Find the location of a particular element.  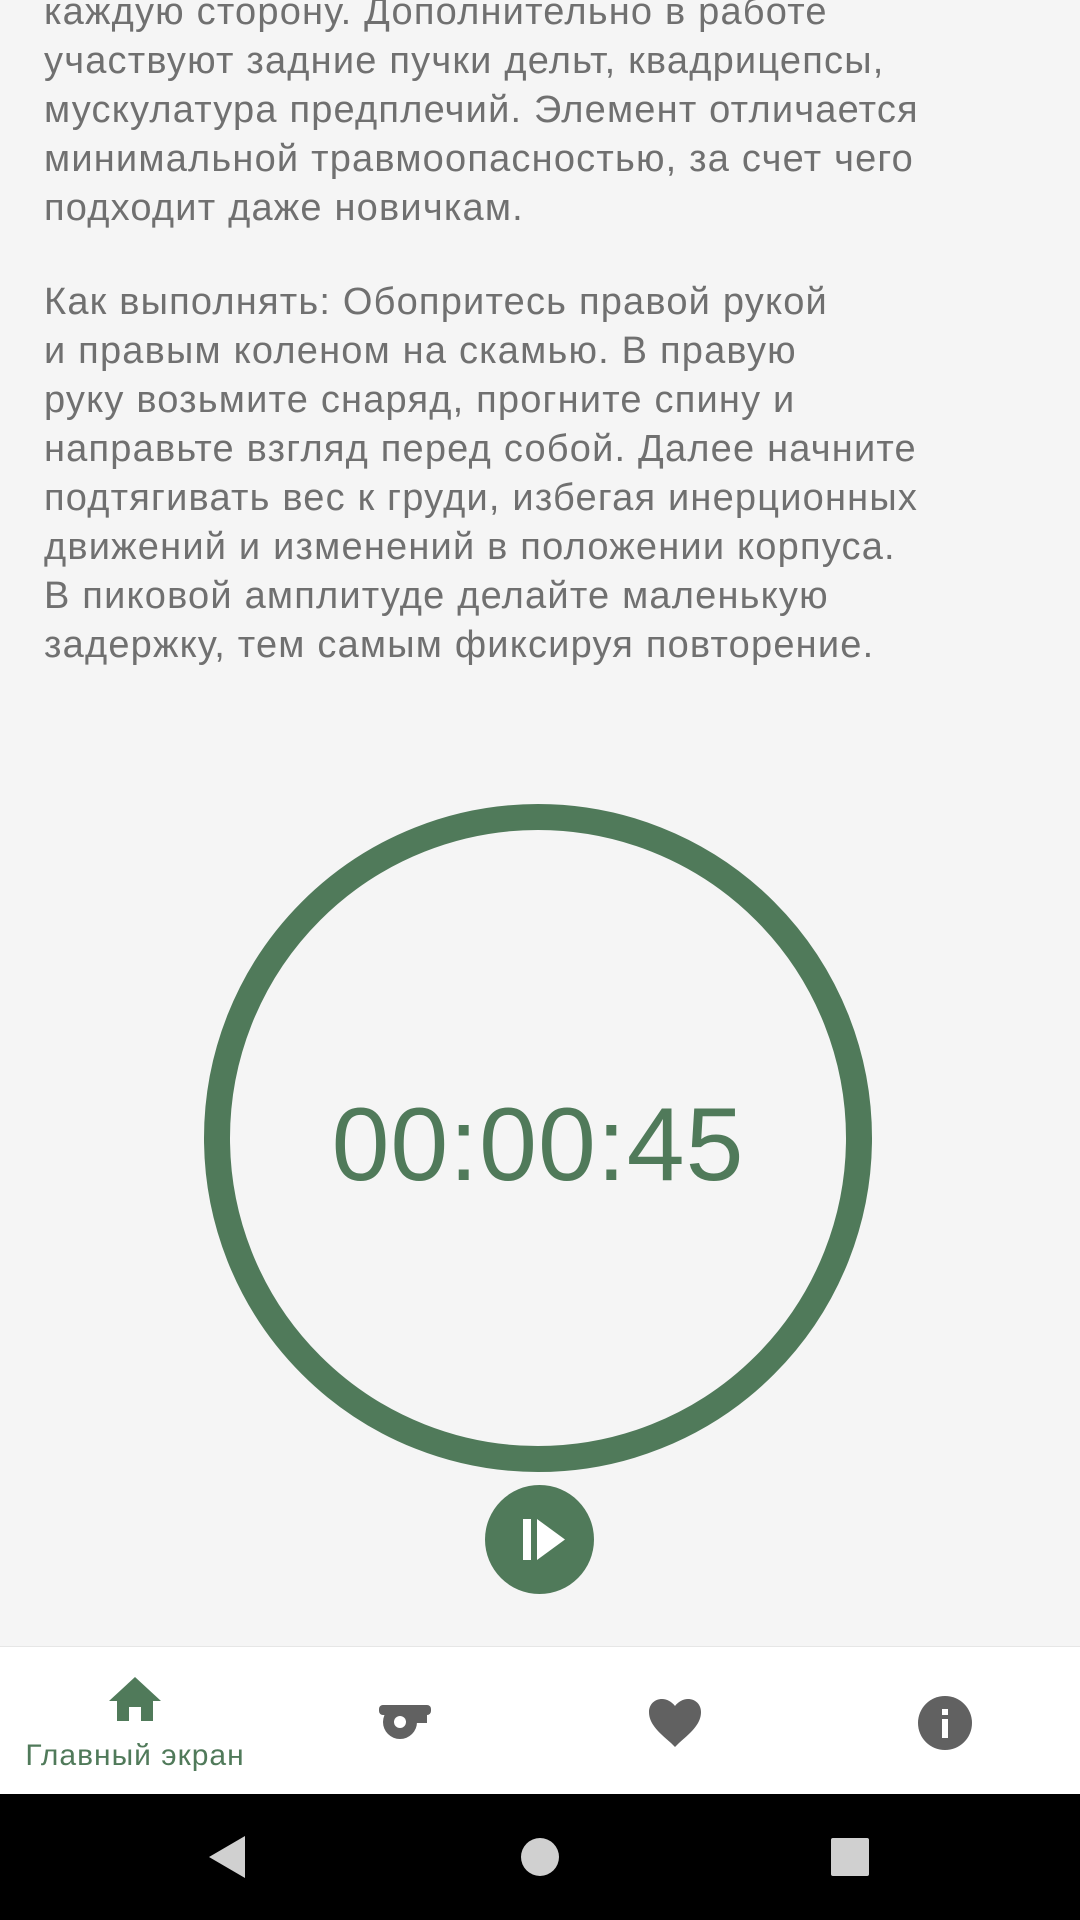

description-line: каждую сторону. Дополнительно в работе is located at coordinates (436, 16).